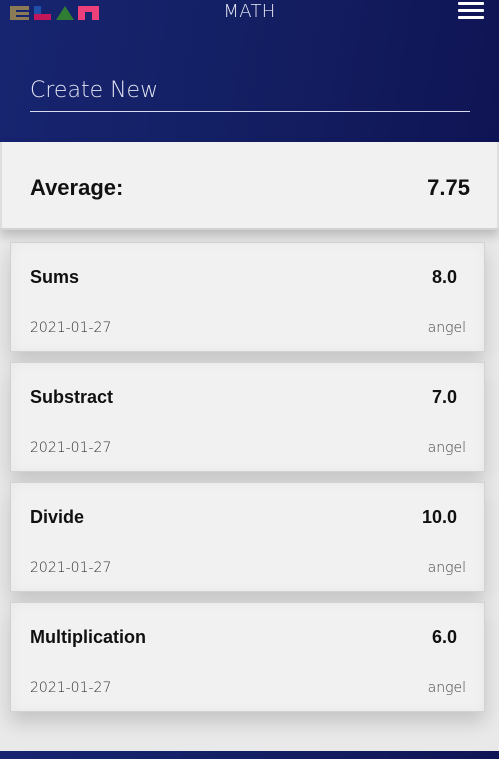  Describe the element at coordinates (247, 417) in the screenshot. I see `list-item: Substract 7.0 2021-01-27 angel` at that location.